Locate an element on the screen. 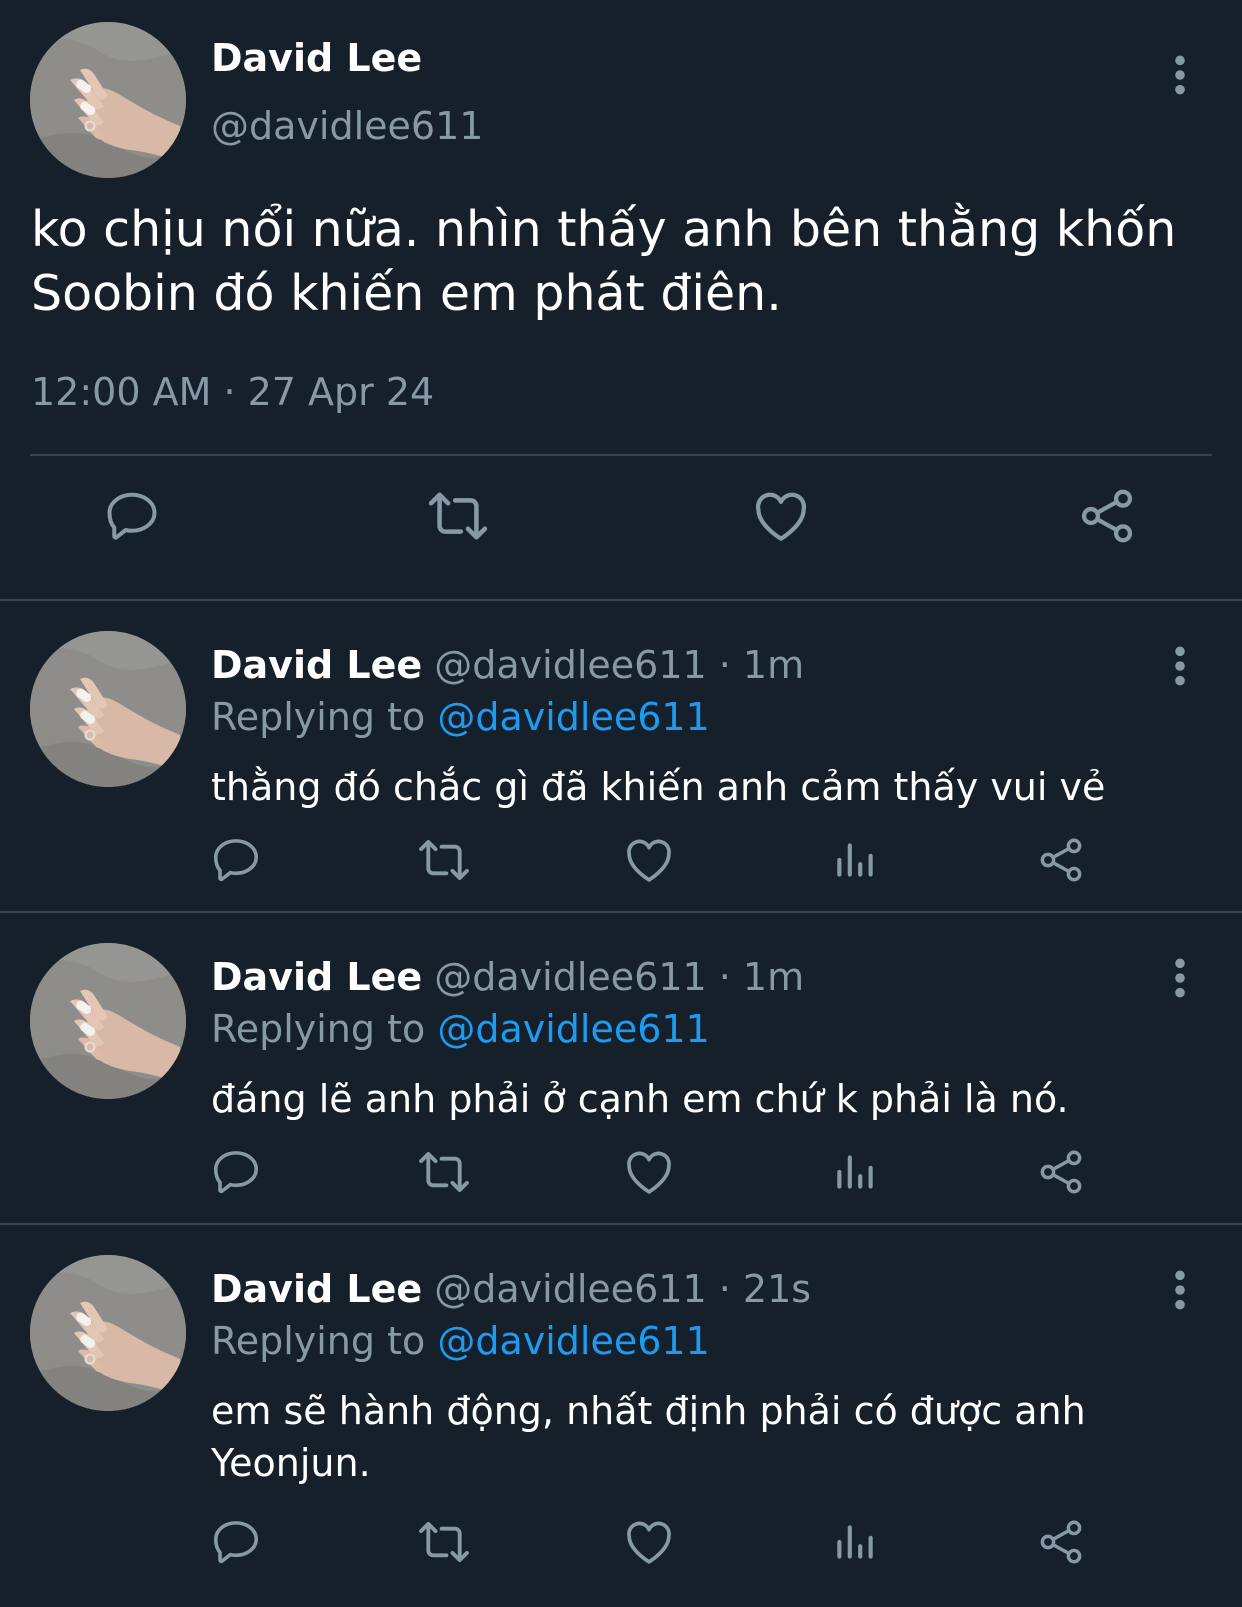  tweet-timestamp: 12:00 AM · 27 Apr 24 is located at coordinates (232, 392).